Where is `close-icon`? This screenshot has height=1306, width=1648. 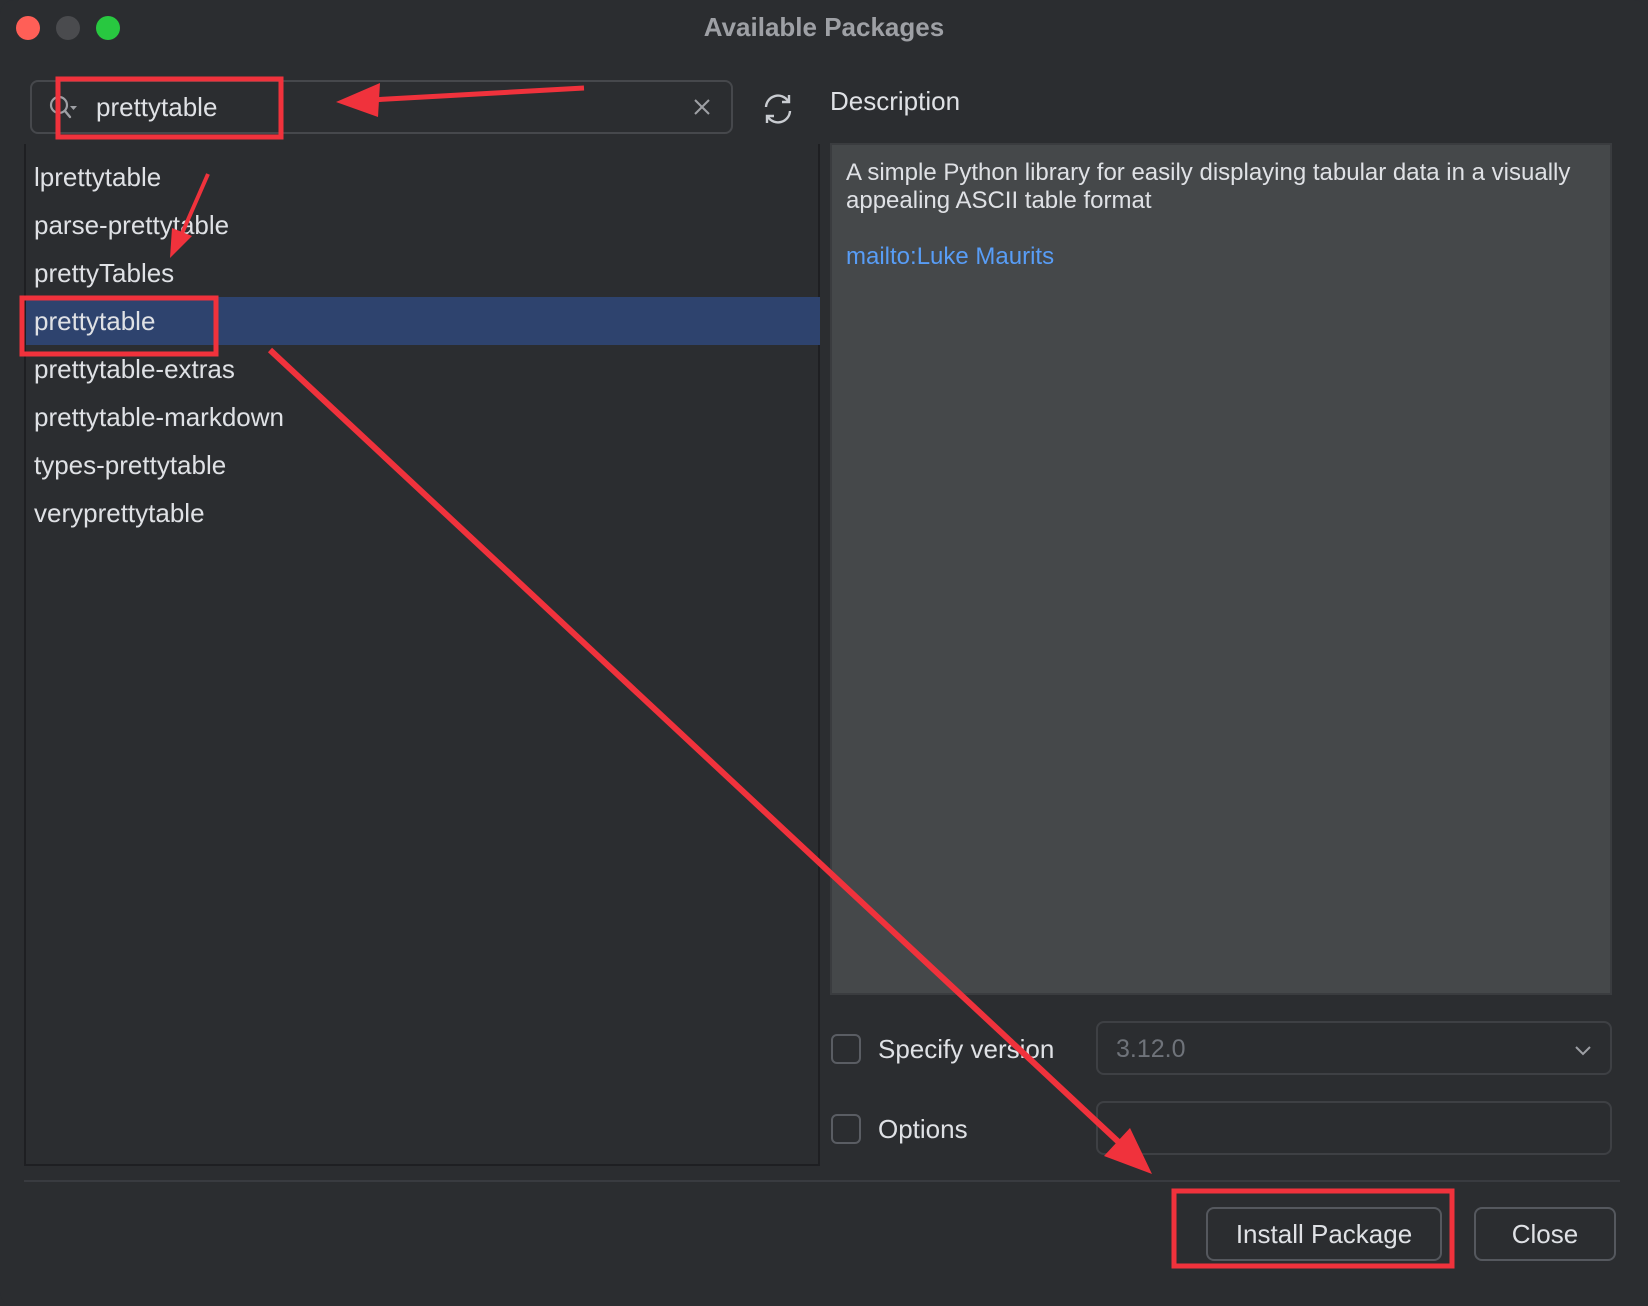 close-icon is located at coordinates (702, 107).